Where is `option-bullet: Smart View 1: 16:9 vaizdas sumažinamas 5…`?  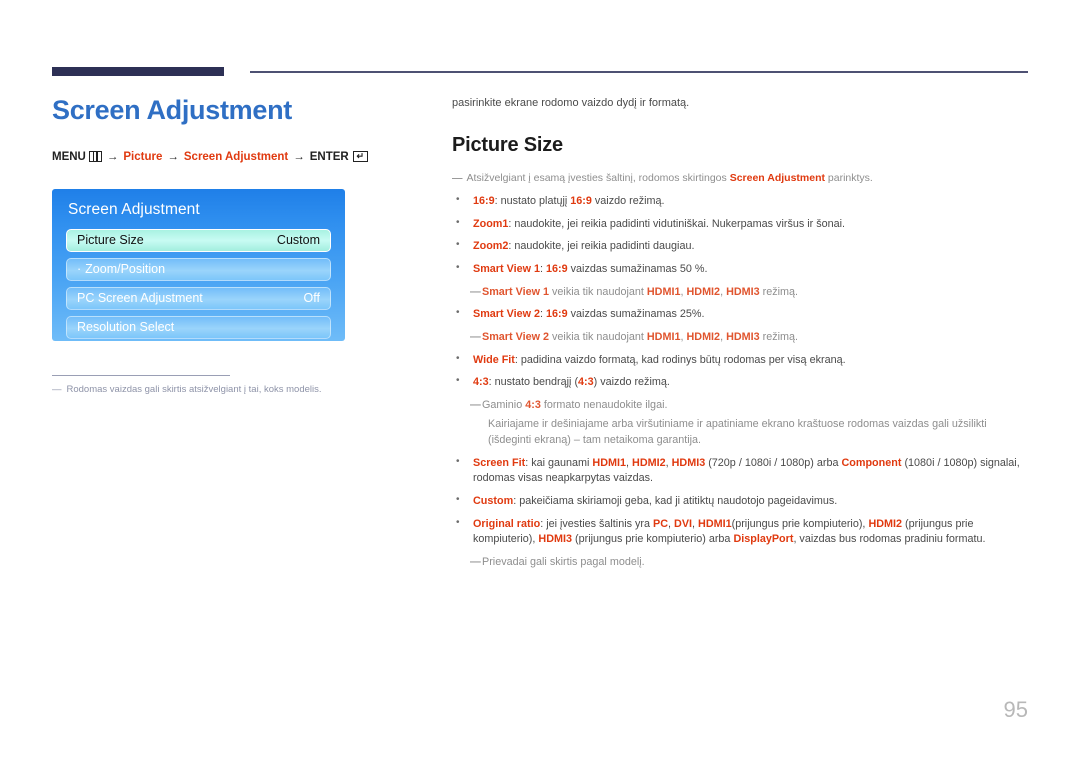 option-bullet: Smart View 1: 16:9 vaizdas sumažinamas 5… is located at coordinates (741, 269).